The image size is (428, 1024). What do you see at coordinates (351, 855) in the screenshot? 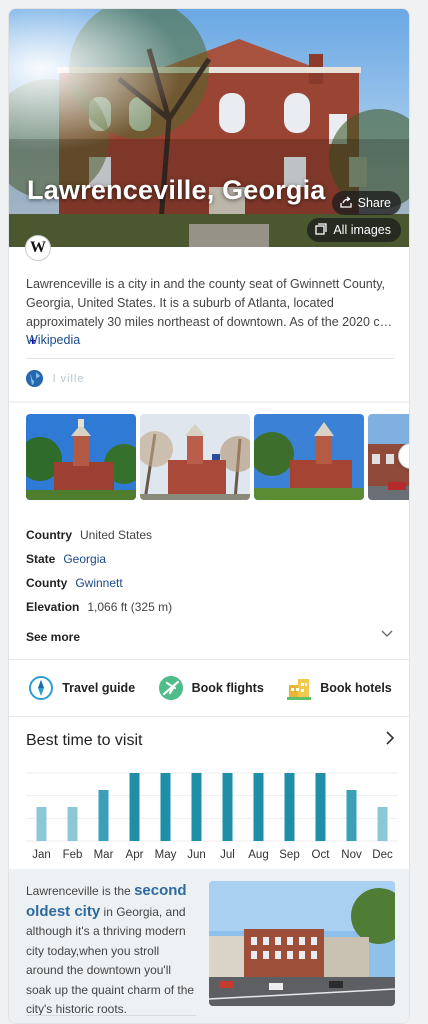
I see `chart-tick-label: Nov` at bounding box center [351, 855].